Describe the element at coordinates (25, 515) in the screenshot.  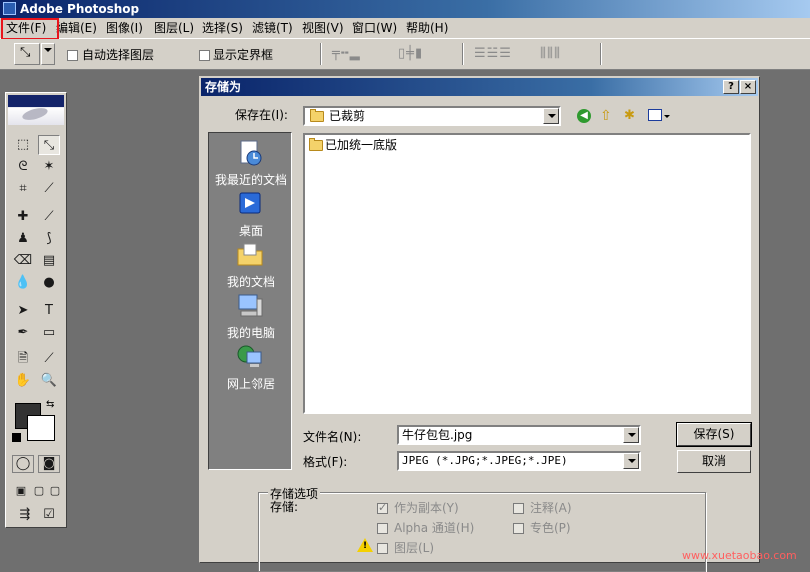
I see `jump-to-imageready-icon: ⇶` at that location.